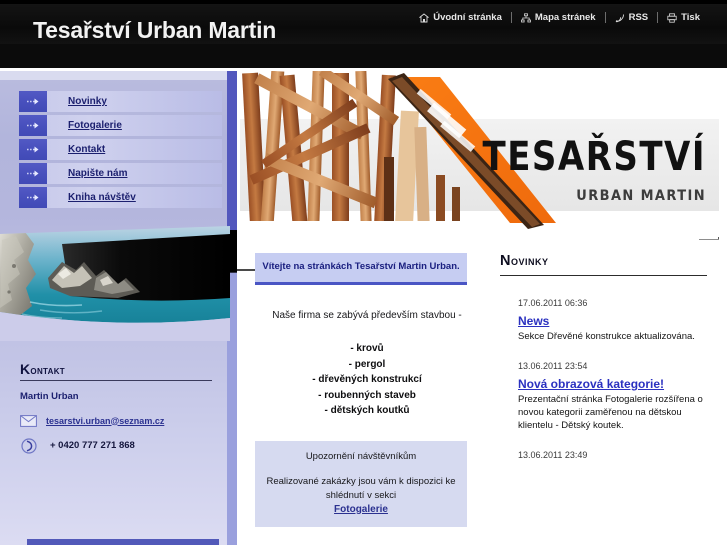 This screenshot has height=545, width=727. What do you see at coordinates (529, 261) in the screenshot?
I see `news-heading-rest: ovinky` at bounding box center [529, 261].